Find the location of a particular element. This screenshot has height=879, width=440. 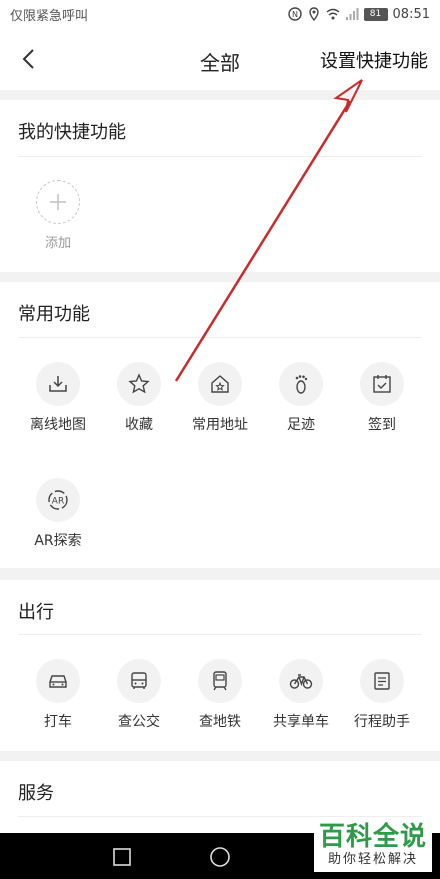

checkin-icon is located at coordinates (382, 384).